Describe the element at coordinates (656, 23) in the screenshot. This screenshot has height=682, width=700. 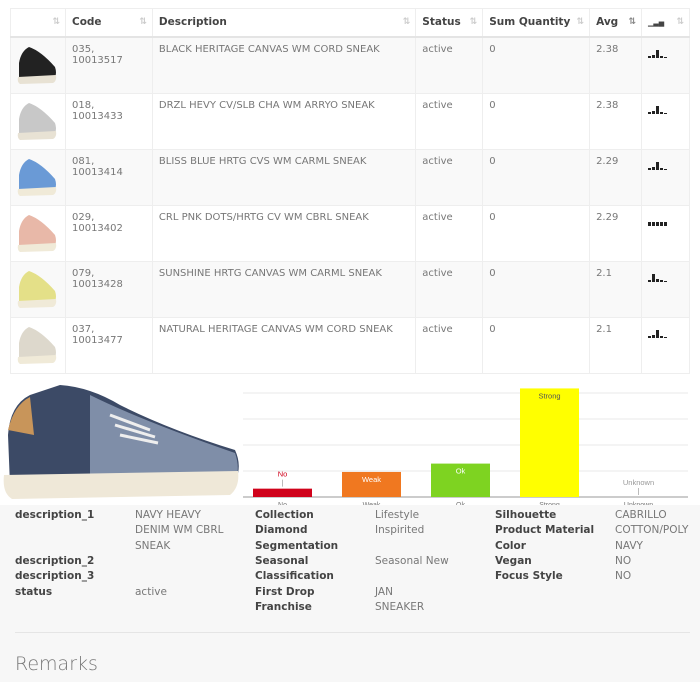
I see `chart-icon: ▁▃▅` at that location.